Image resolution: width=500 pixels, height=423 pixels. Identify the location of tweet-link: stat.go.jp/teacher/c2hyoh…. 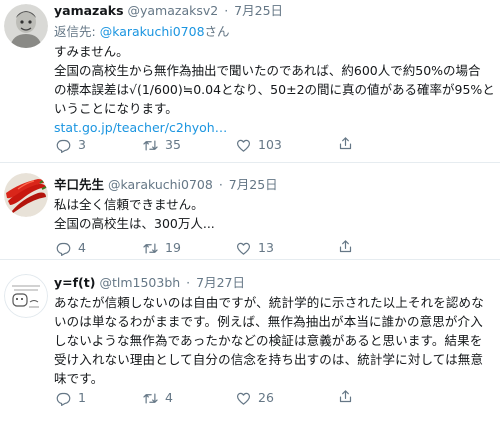
(274, 127).